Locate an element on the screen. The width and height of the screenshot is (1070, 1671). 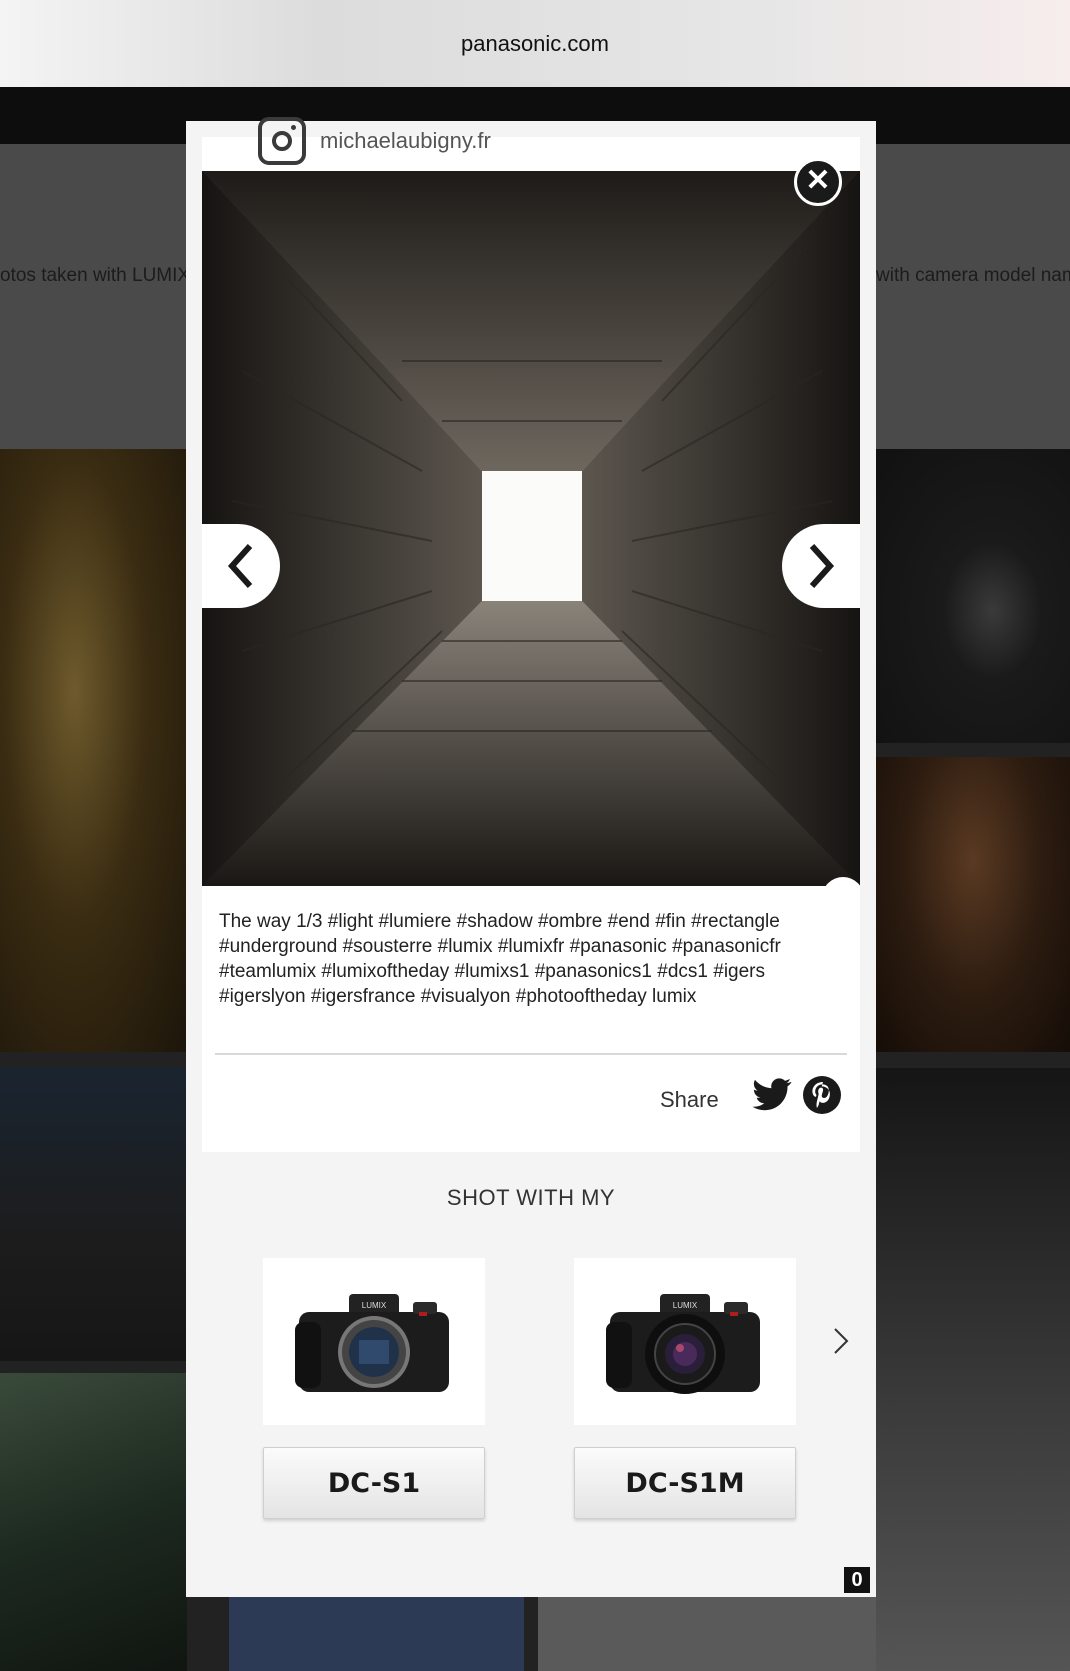
camera-body-icon: LUMIX is located at coordinates (372, 1343).